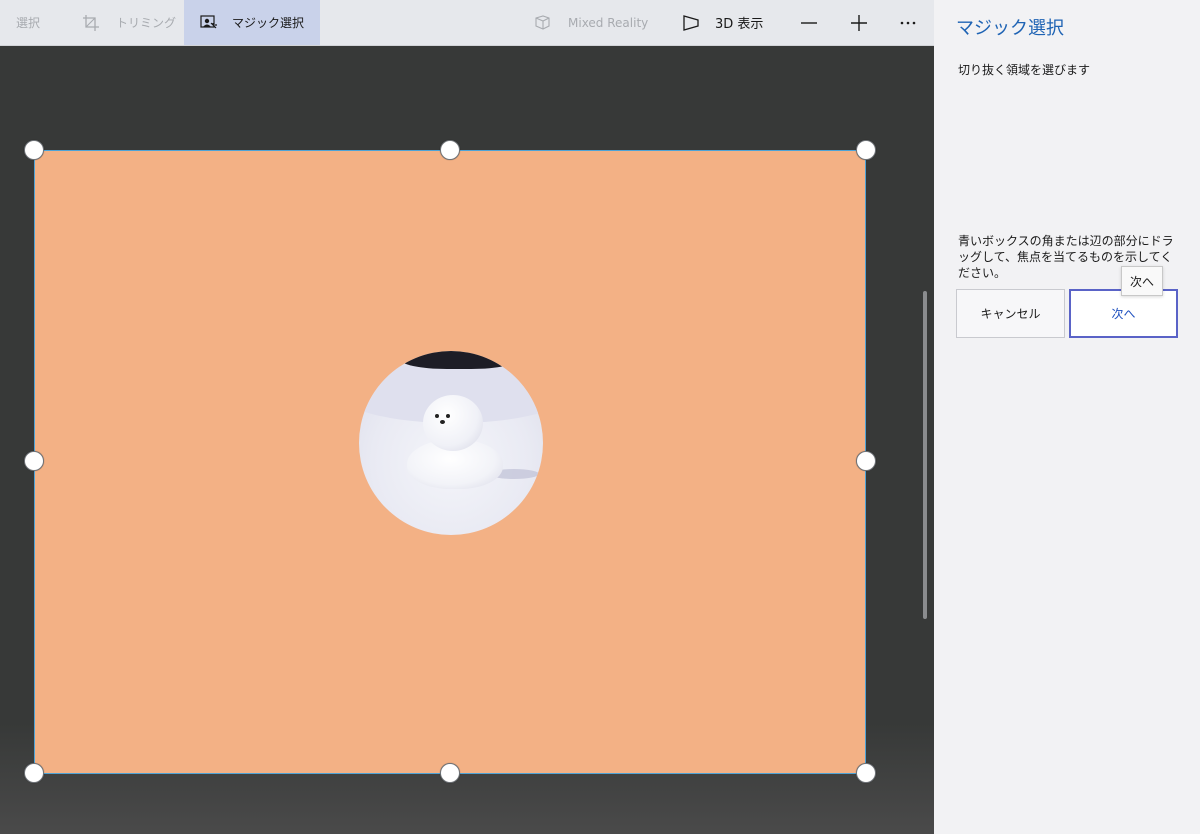  What do you see at coordinates (34, 773) in the screenshot?
I see `handle-bottom-left` at bounding box center [34, 773].